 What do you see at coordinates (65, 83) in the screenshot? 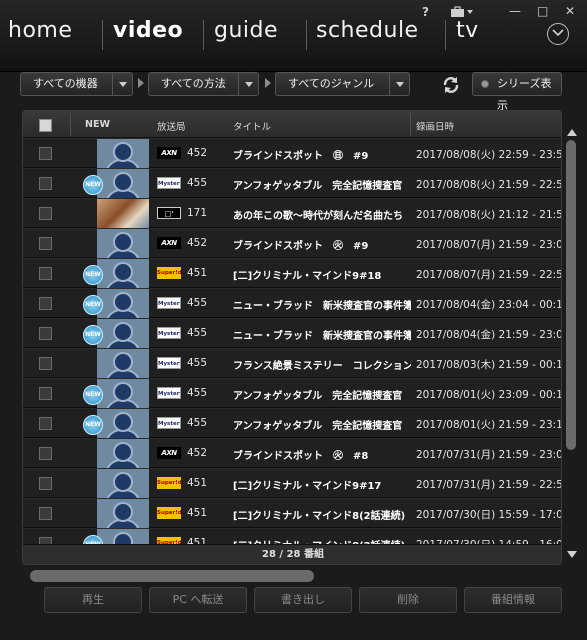
I see `device-filter-label: すべての機器` at bounding box center [65, 83].